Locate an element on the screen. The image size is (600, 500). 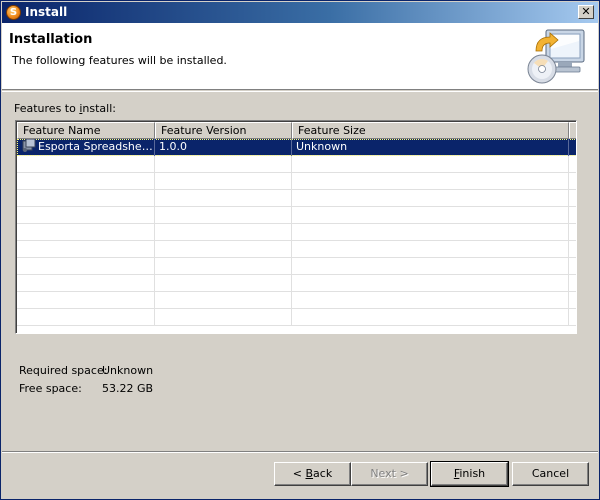
table-cell-feature-size: Unknown is located at coordinates (430, 147).